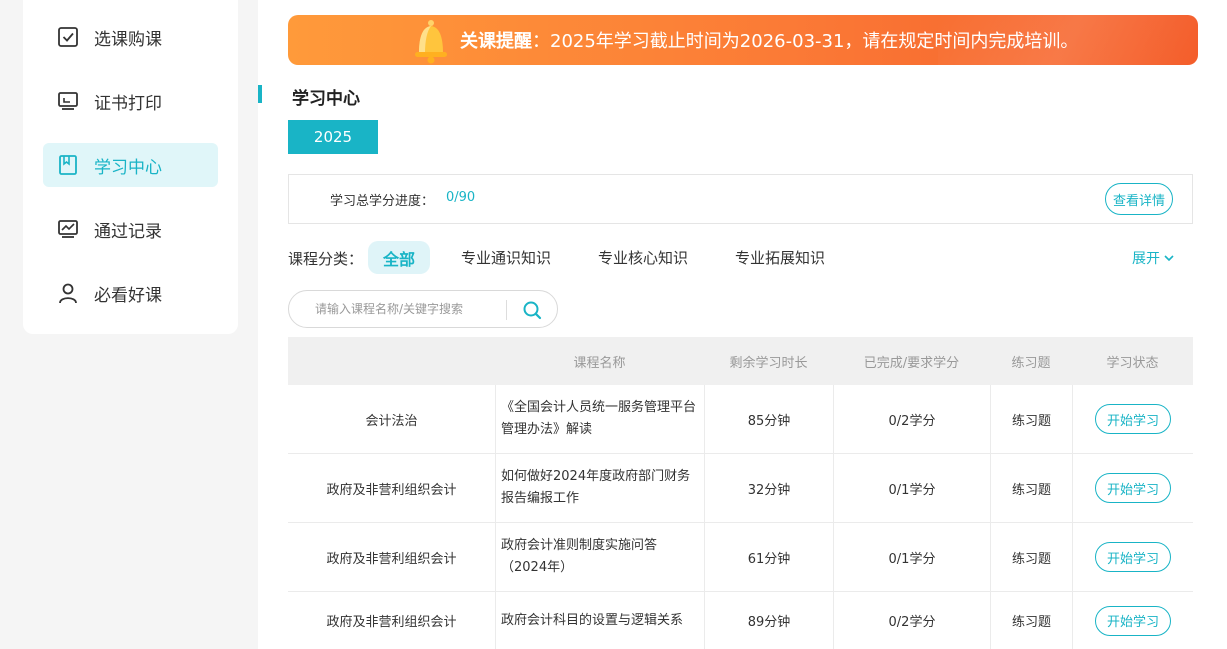  What do you see at coordinates (506, 257) in the screenshot?
I see `category-general: 专业通识知识` at bounding box center [506, 257].